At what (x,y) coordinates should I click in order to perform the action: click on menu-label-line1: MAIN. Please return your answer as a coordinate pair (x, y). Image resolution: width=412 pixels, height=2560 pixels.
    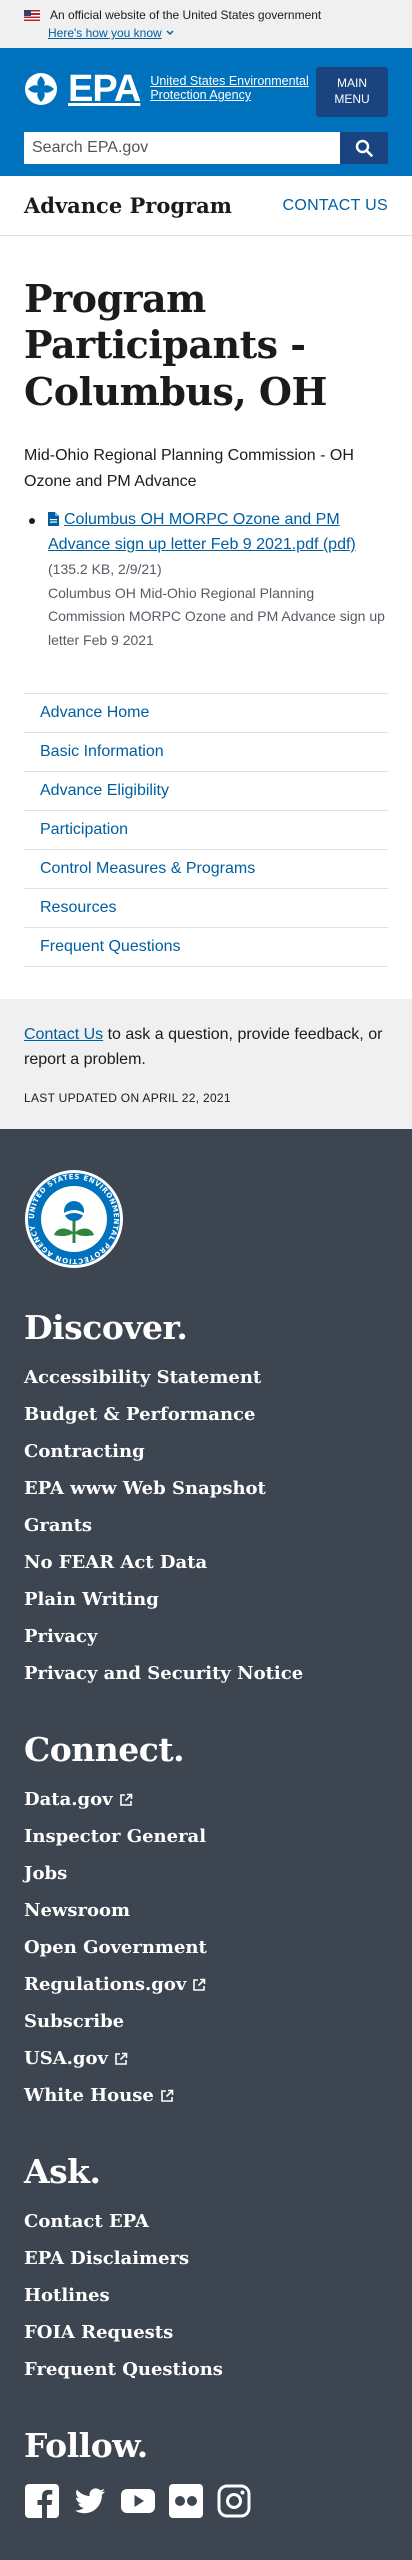
    Looking at the image, I should click on (352, 83).